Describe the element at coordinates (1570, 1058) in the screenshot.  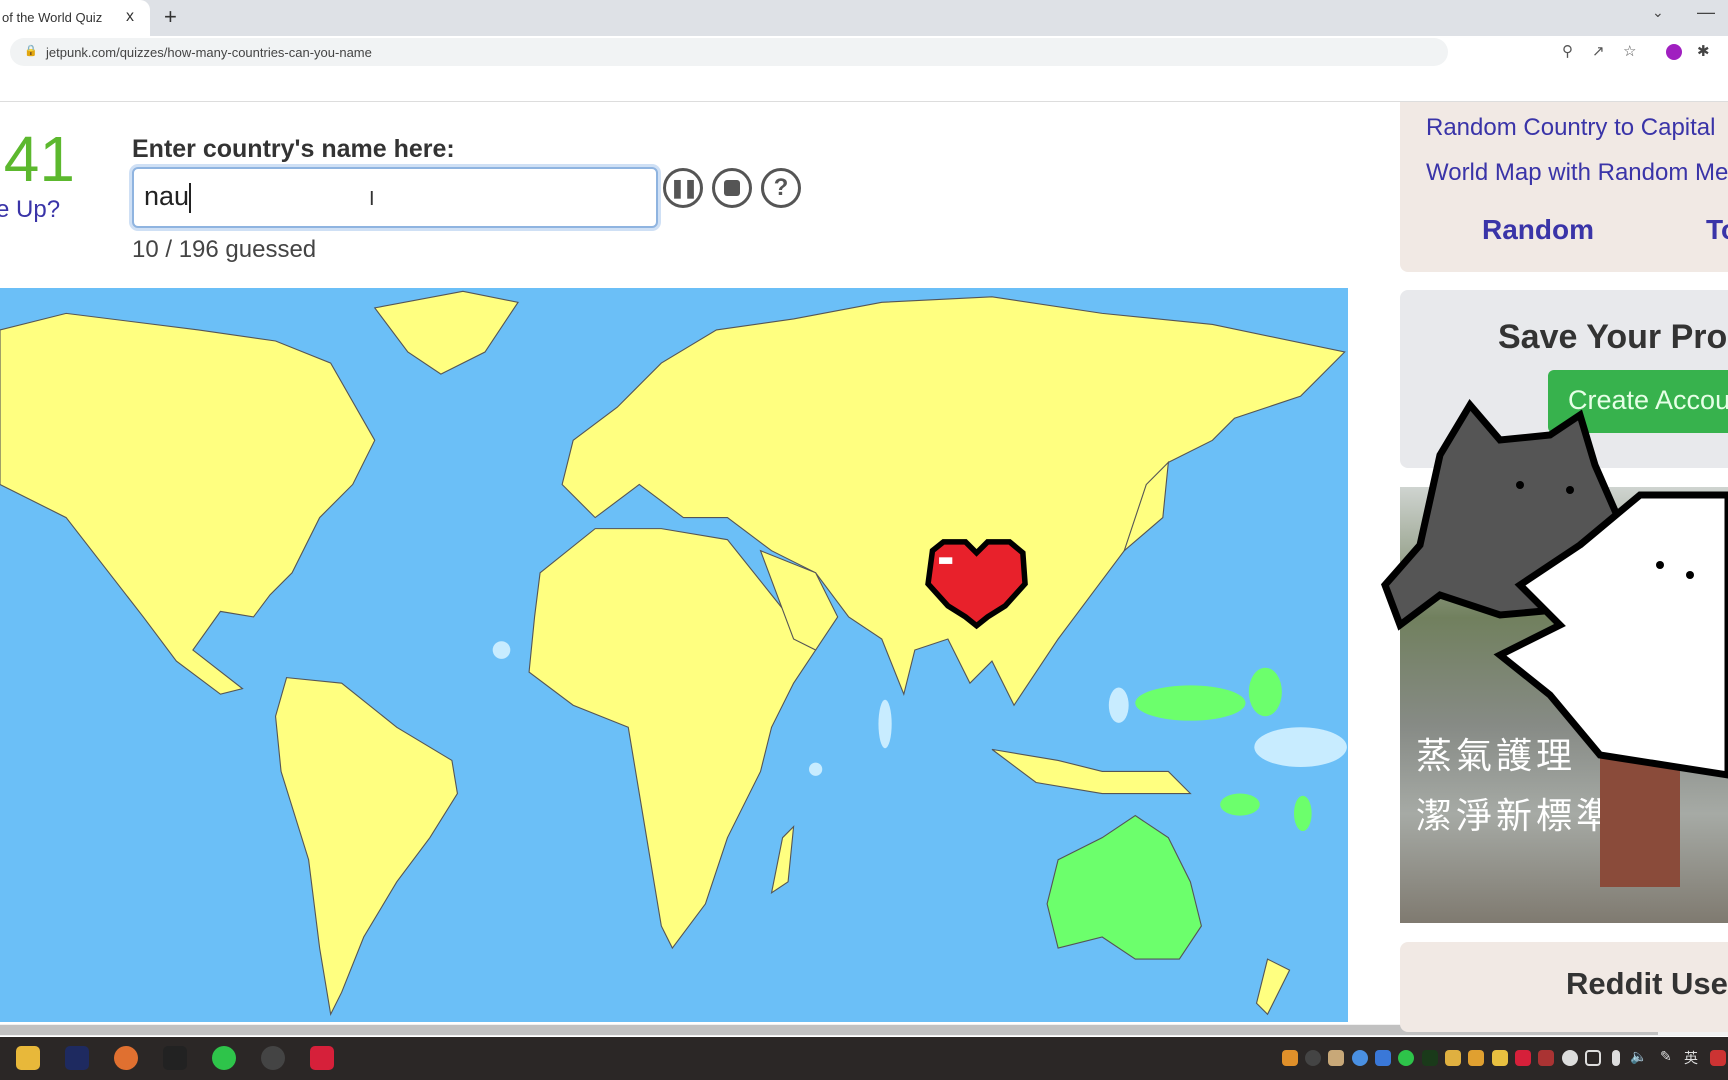
I see `tray-power-icon` at that location.